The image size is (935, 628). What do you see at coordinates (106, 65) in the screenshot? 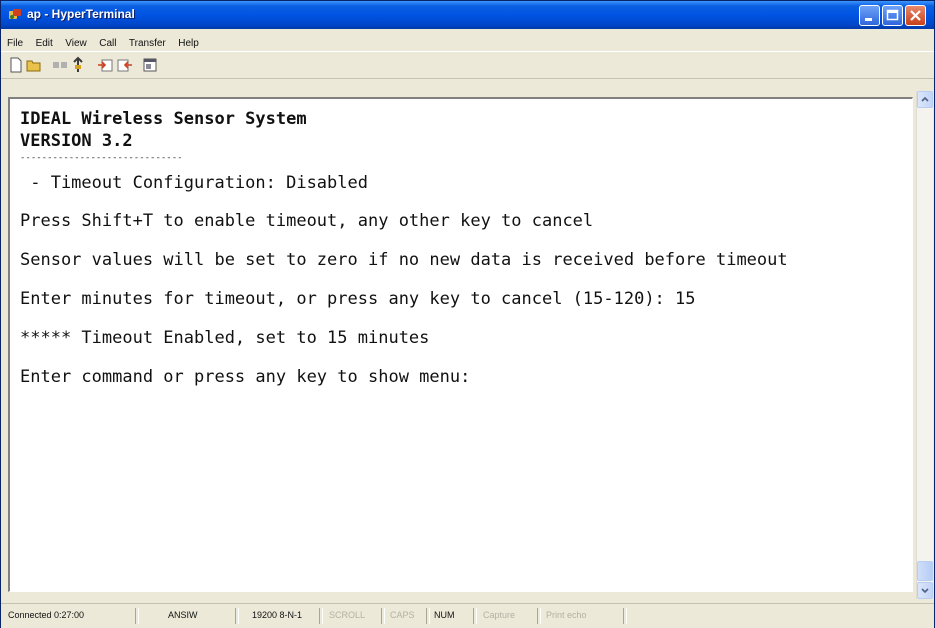
I see `send-icon` at bounding box center [106, 65].